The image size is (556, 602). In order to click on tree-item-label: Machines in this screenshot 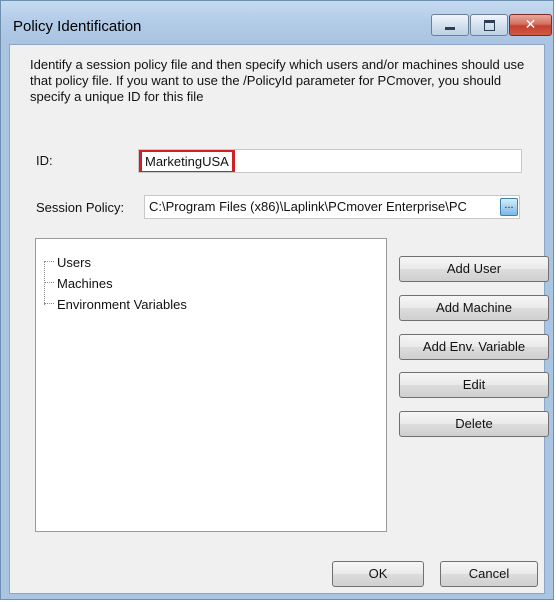, I will do `click(85, 283)`.